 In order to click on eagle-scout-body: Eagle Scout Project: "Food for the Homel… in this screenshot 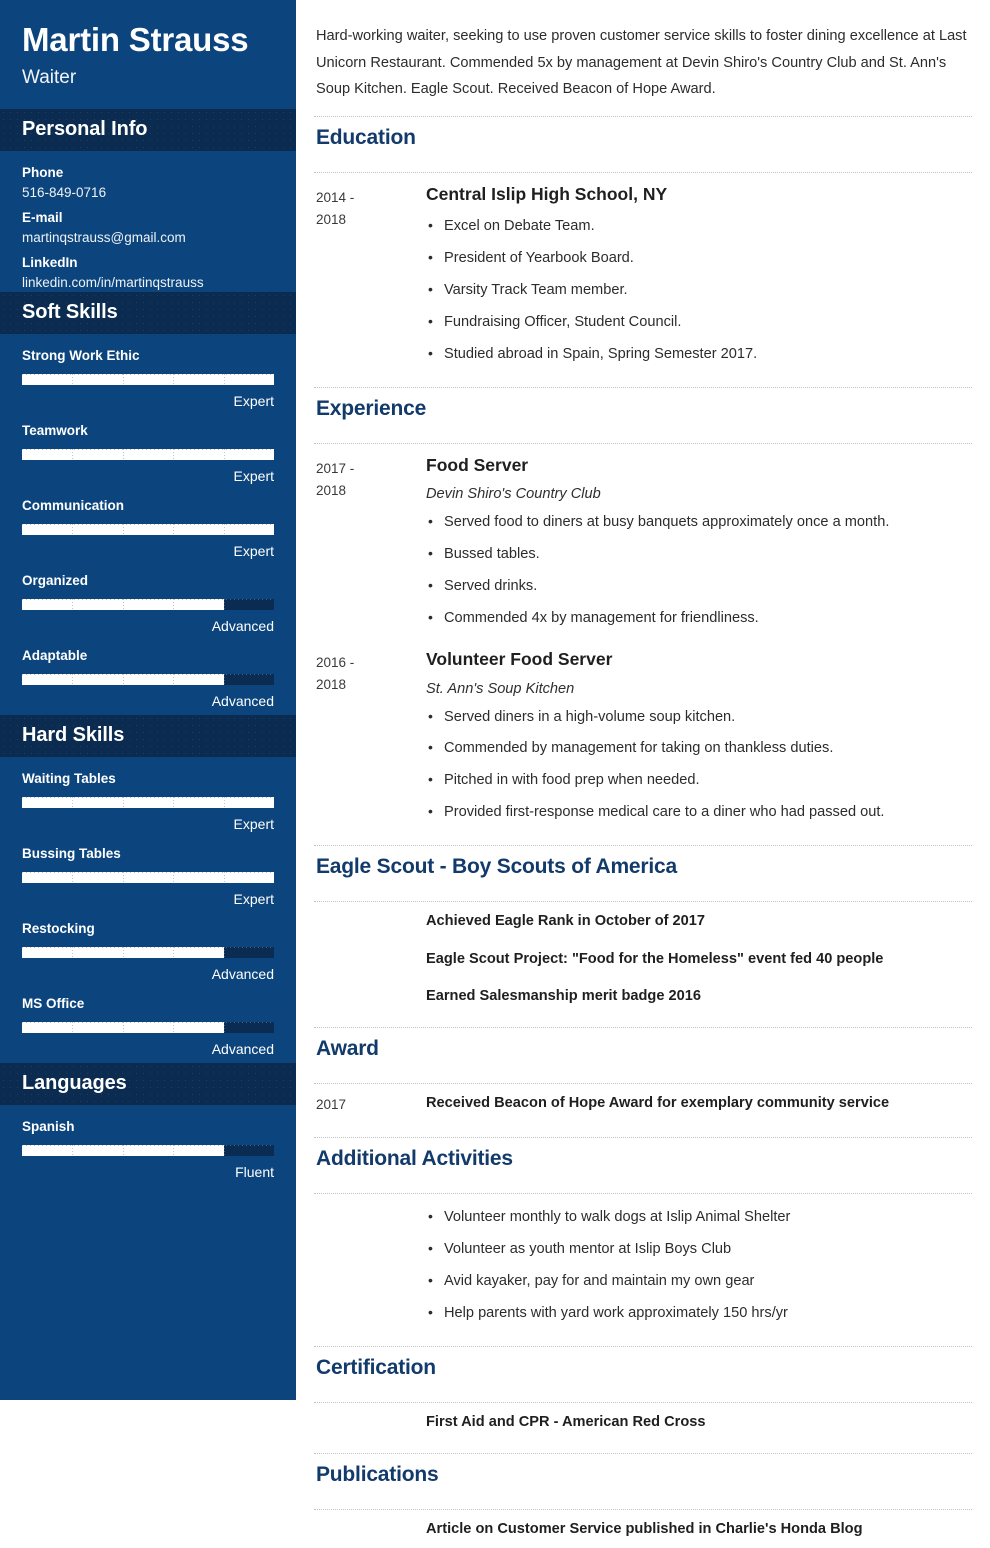, I will do `click(699, 959)`.